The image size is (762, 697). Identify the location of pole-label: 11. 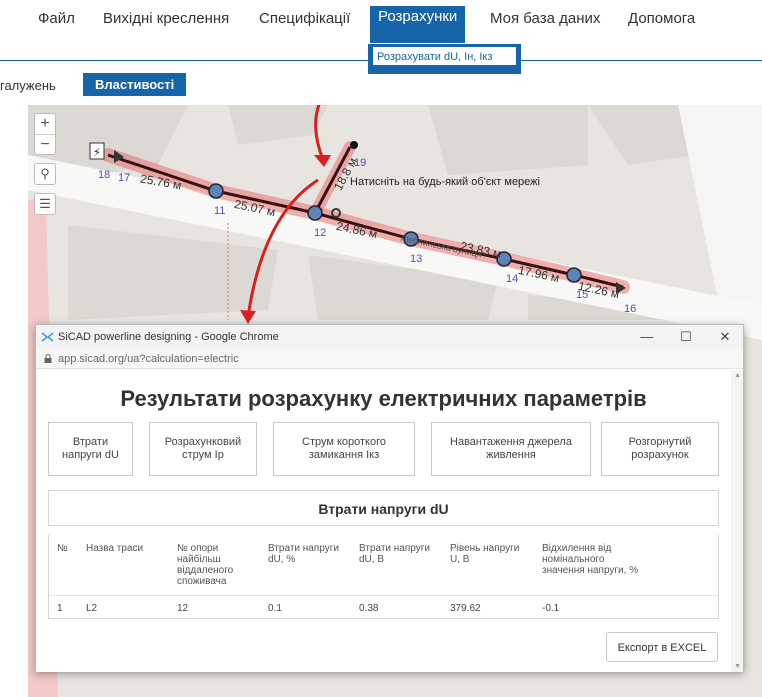
(220, 211).